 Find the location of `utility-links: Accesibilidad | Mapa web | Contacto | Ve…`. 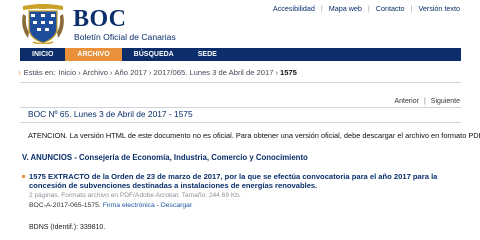

utility-links: Accesibilidad | Mapa web | Contacto | Ve… is located at coordinates (366, 8).